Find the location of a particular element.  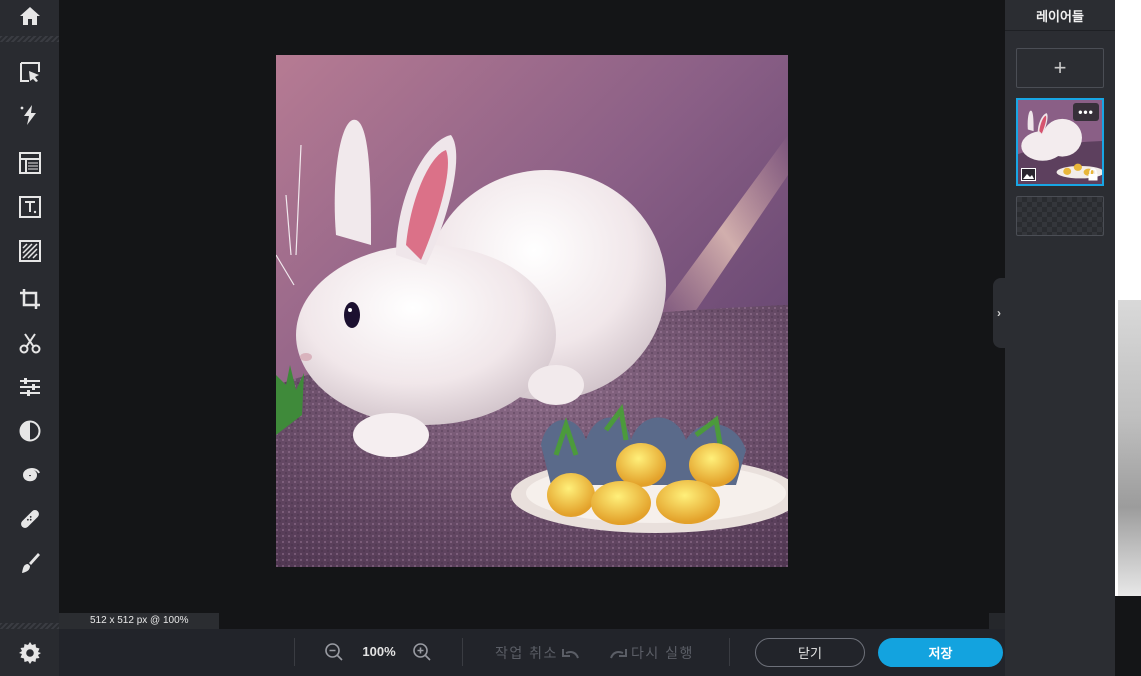

auto-fix-icon is located at coordinates (27, 115).